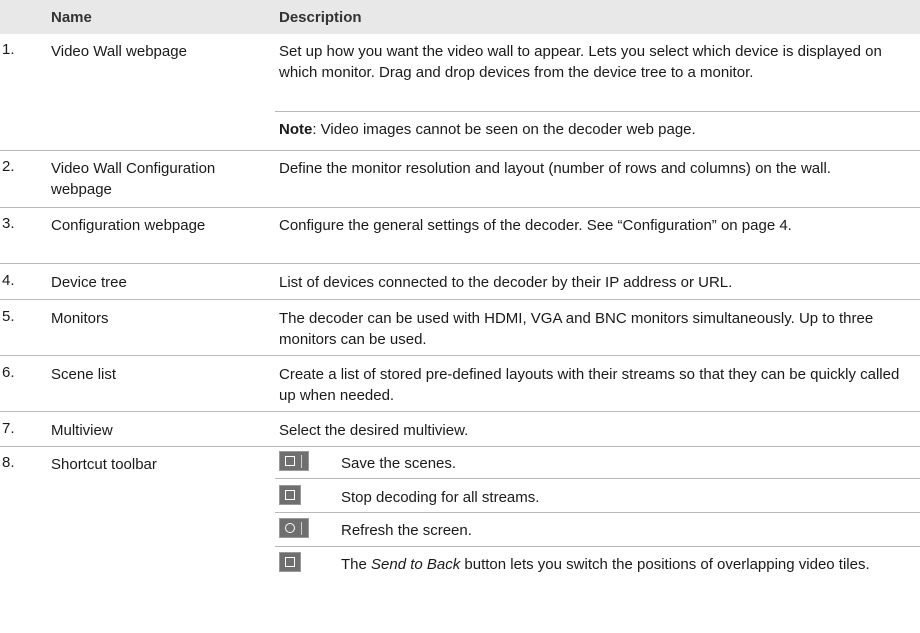 Image resolution: width=920 pixels, height=633 pixels. I want to click on save-glyph, so click(290, 461).